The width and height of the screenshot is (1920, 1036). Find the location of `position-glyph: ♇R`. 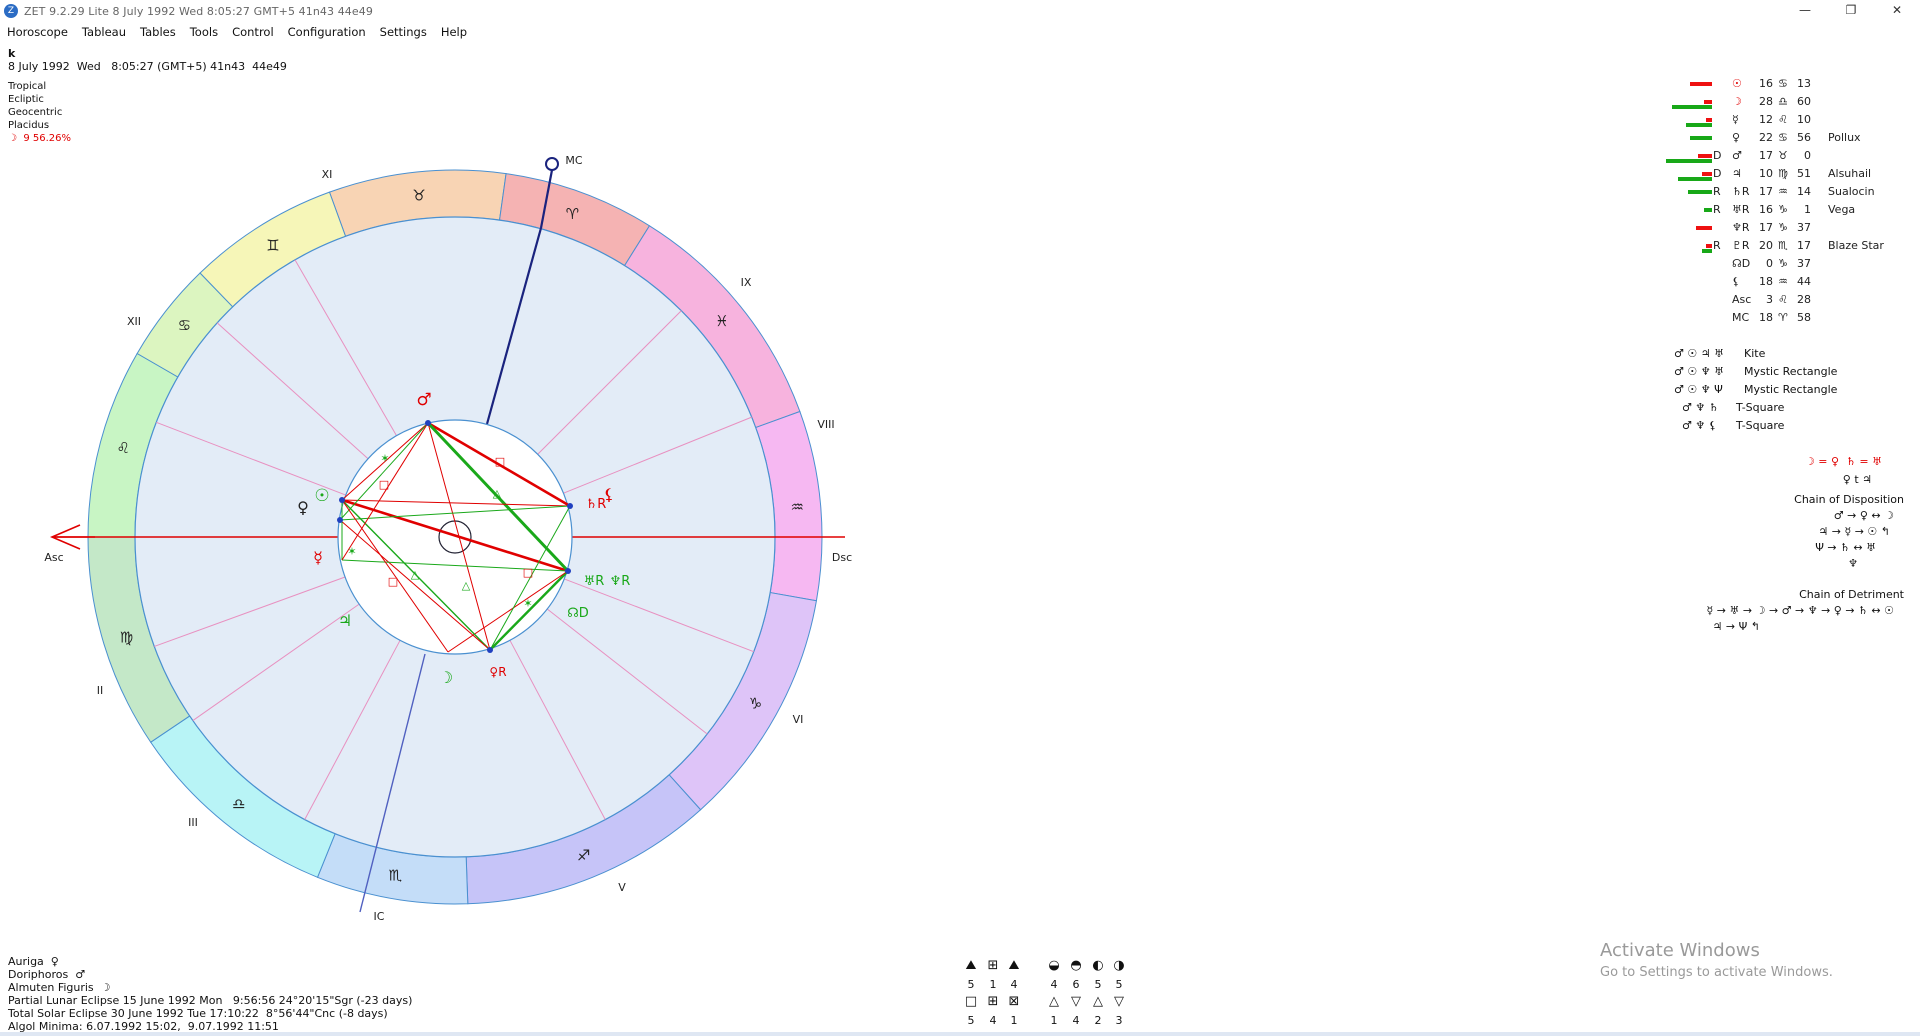

position-glyph: ♇R is located at coordinates (1741, 245).